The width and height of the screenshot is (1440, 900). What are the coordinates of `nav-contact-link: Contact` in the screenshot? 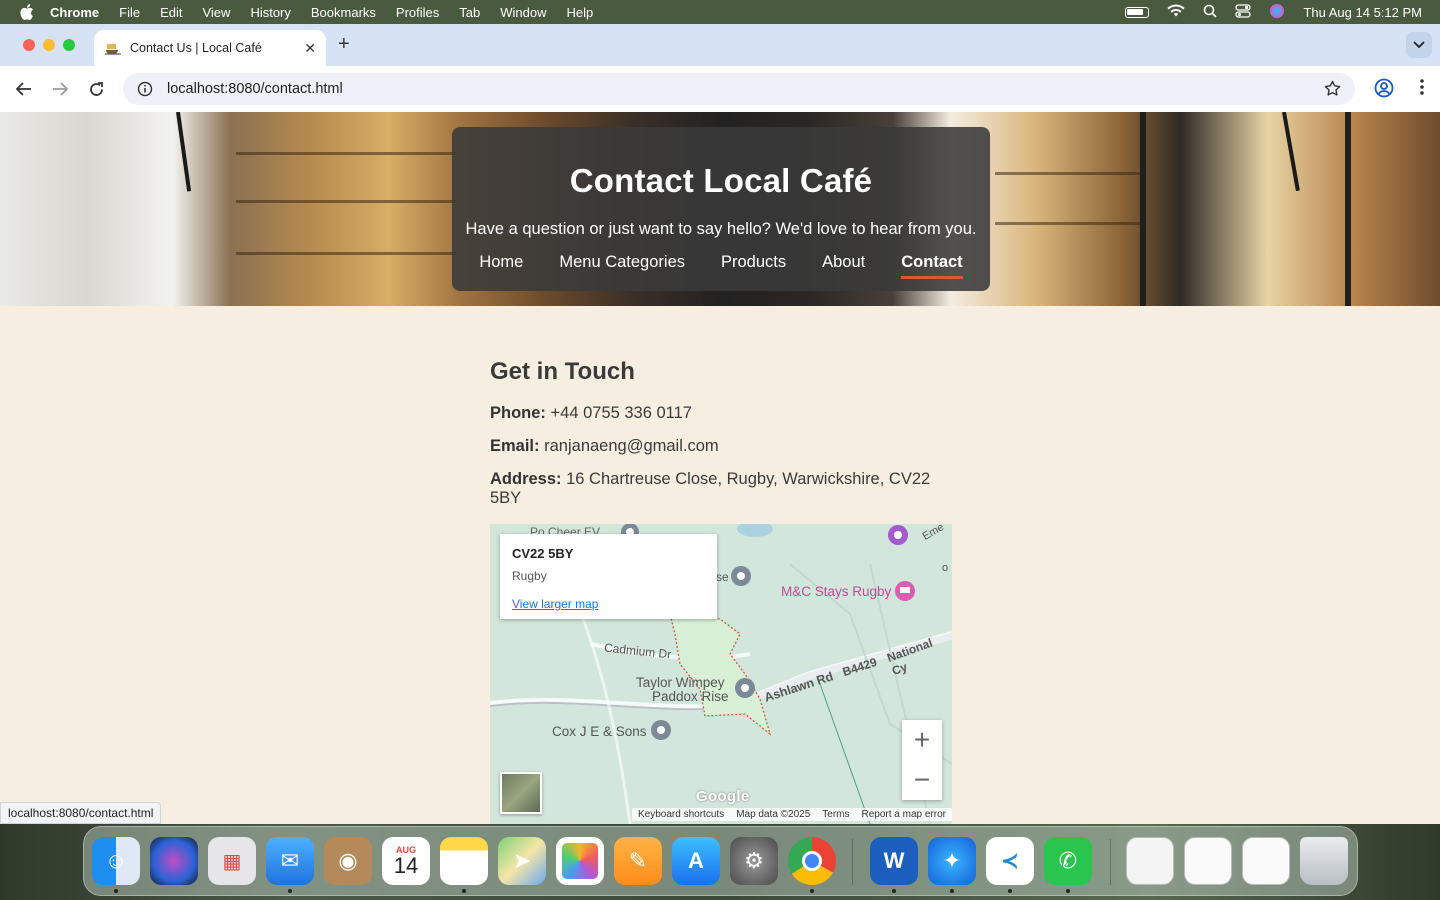 It's located at (932, 266).